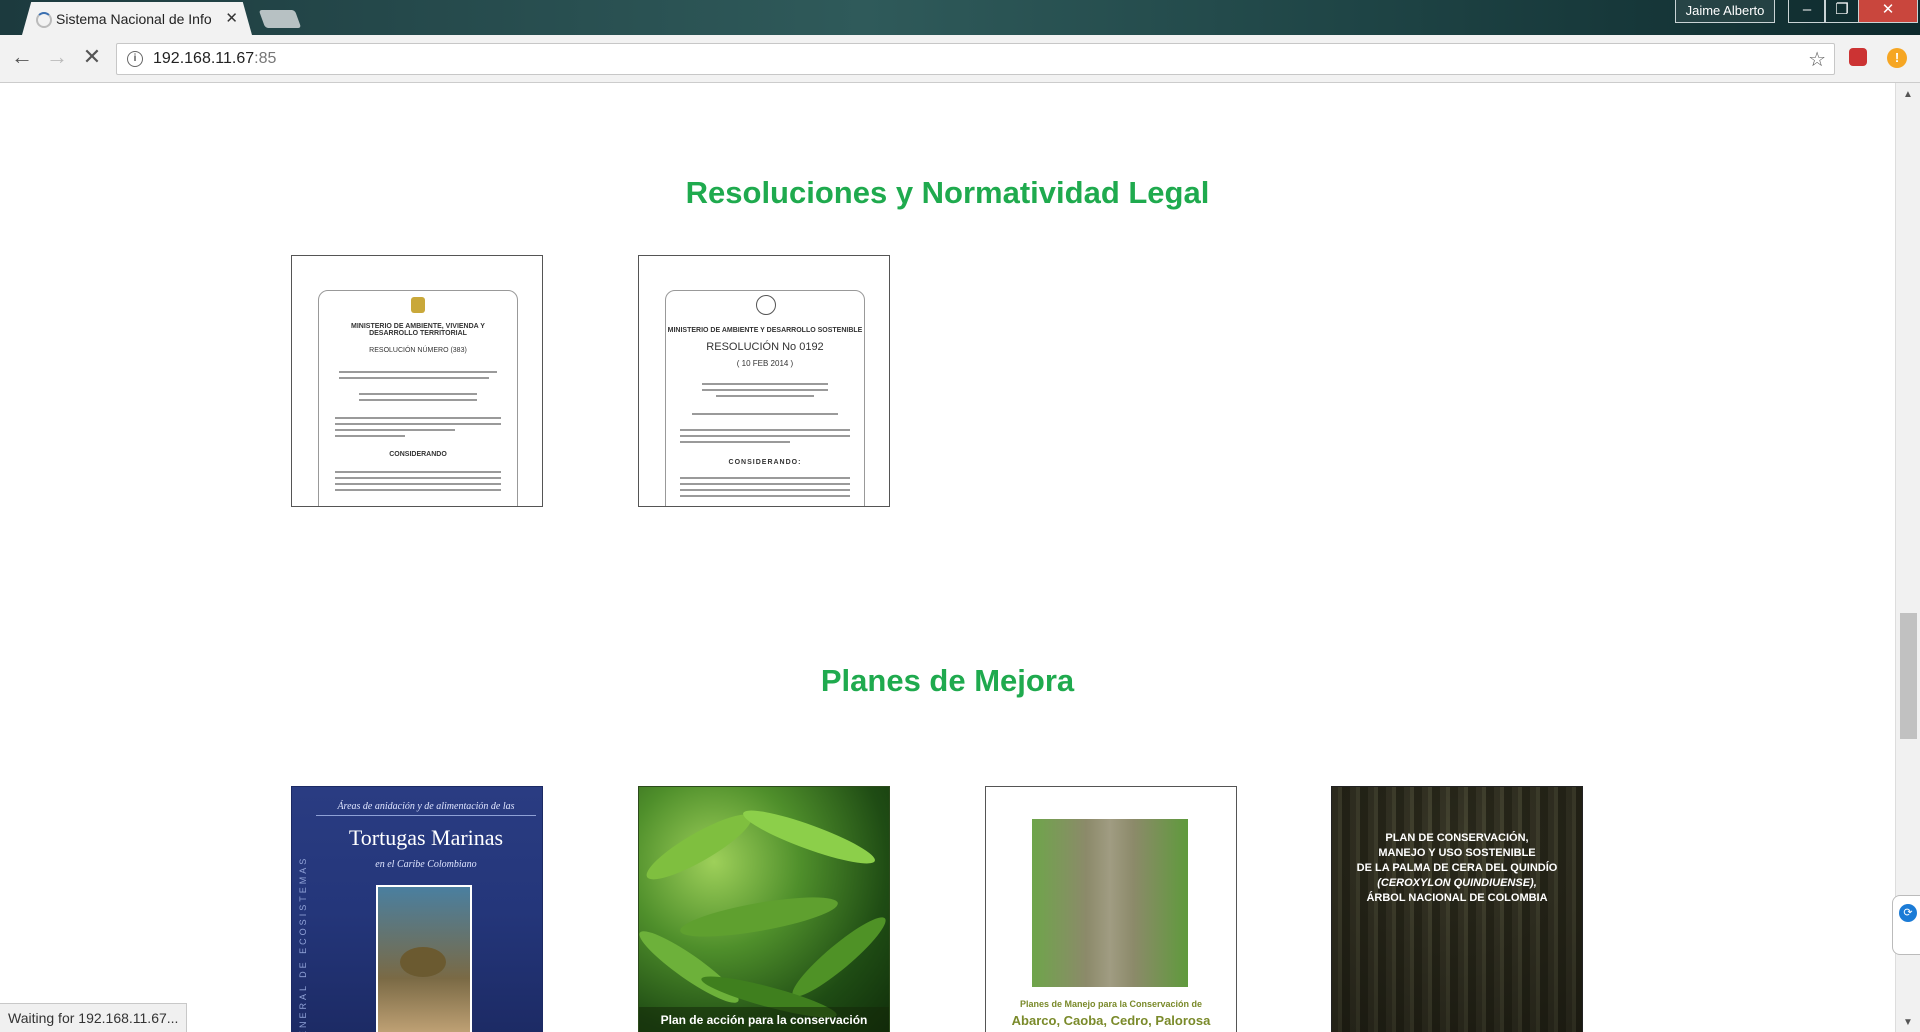  I want to click on profile-button: Jaime Alberto, so click(1725, 11).